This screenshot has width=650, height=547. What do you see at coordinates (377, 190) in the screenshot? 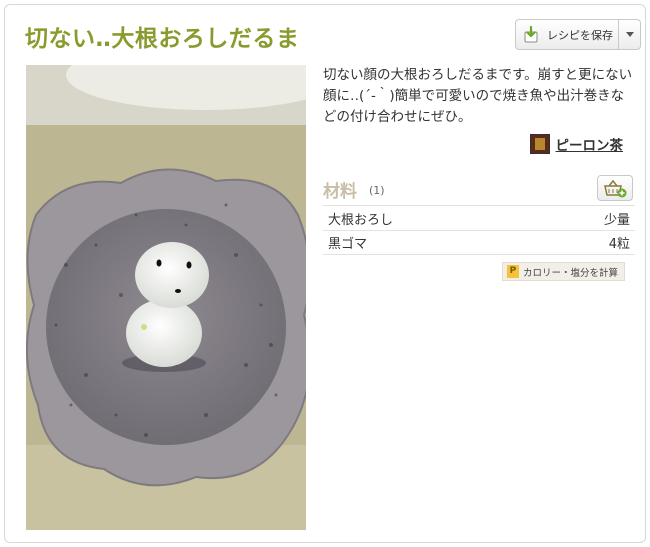
I see `ingredients-servings: (1)` at bounding box center [377, 190].